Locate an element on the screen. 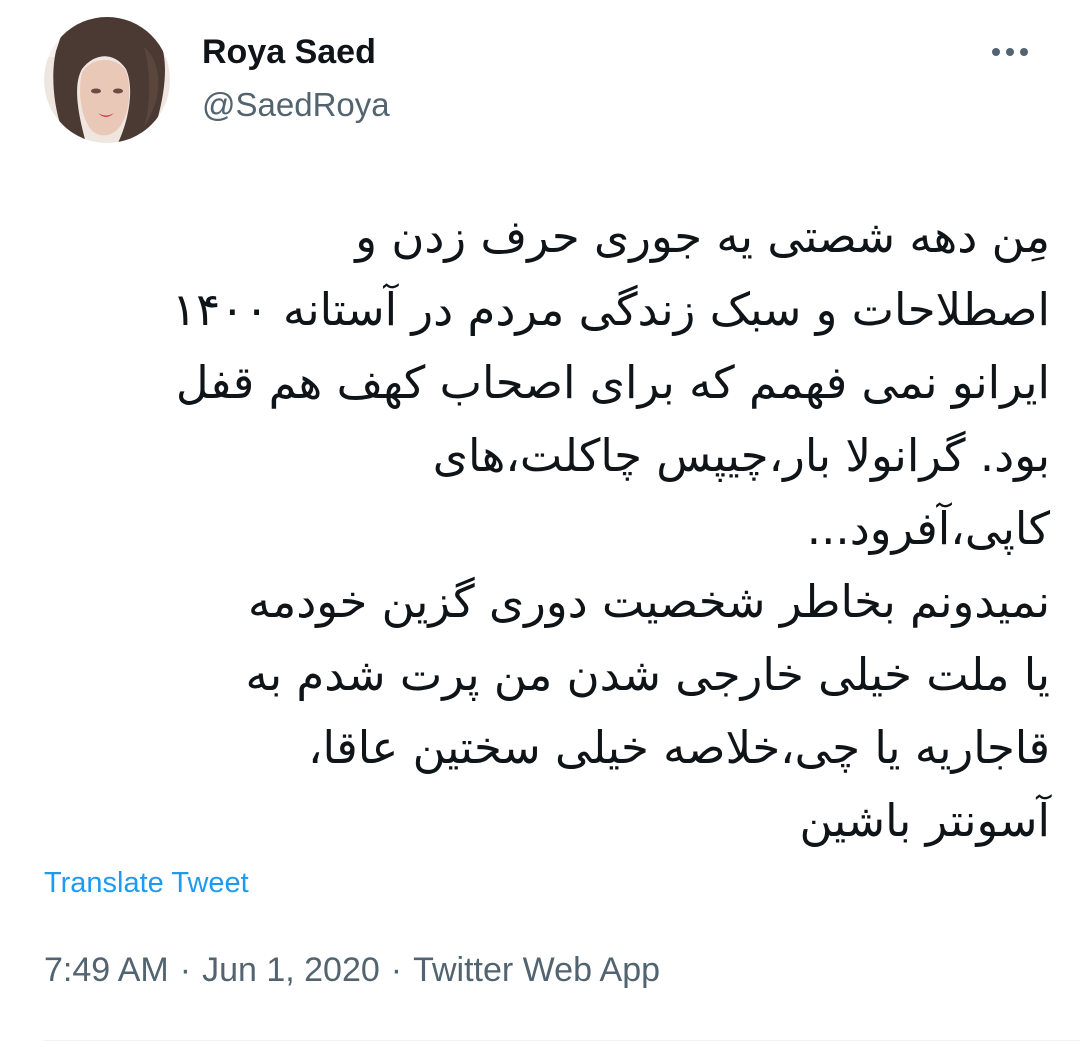  tweet-text-line: مِن دهه شصتی یه جوری حرف زدن و is located at coordinates (702, 236).